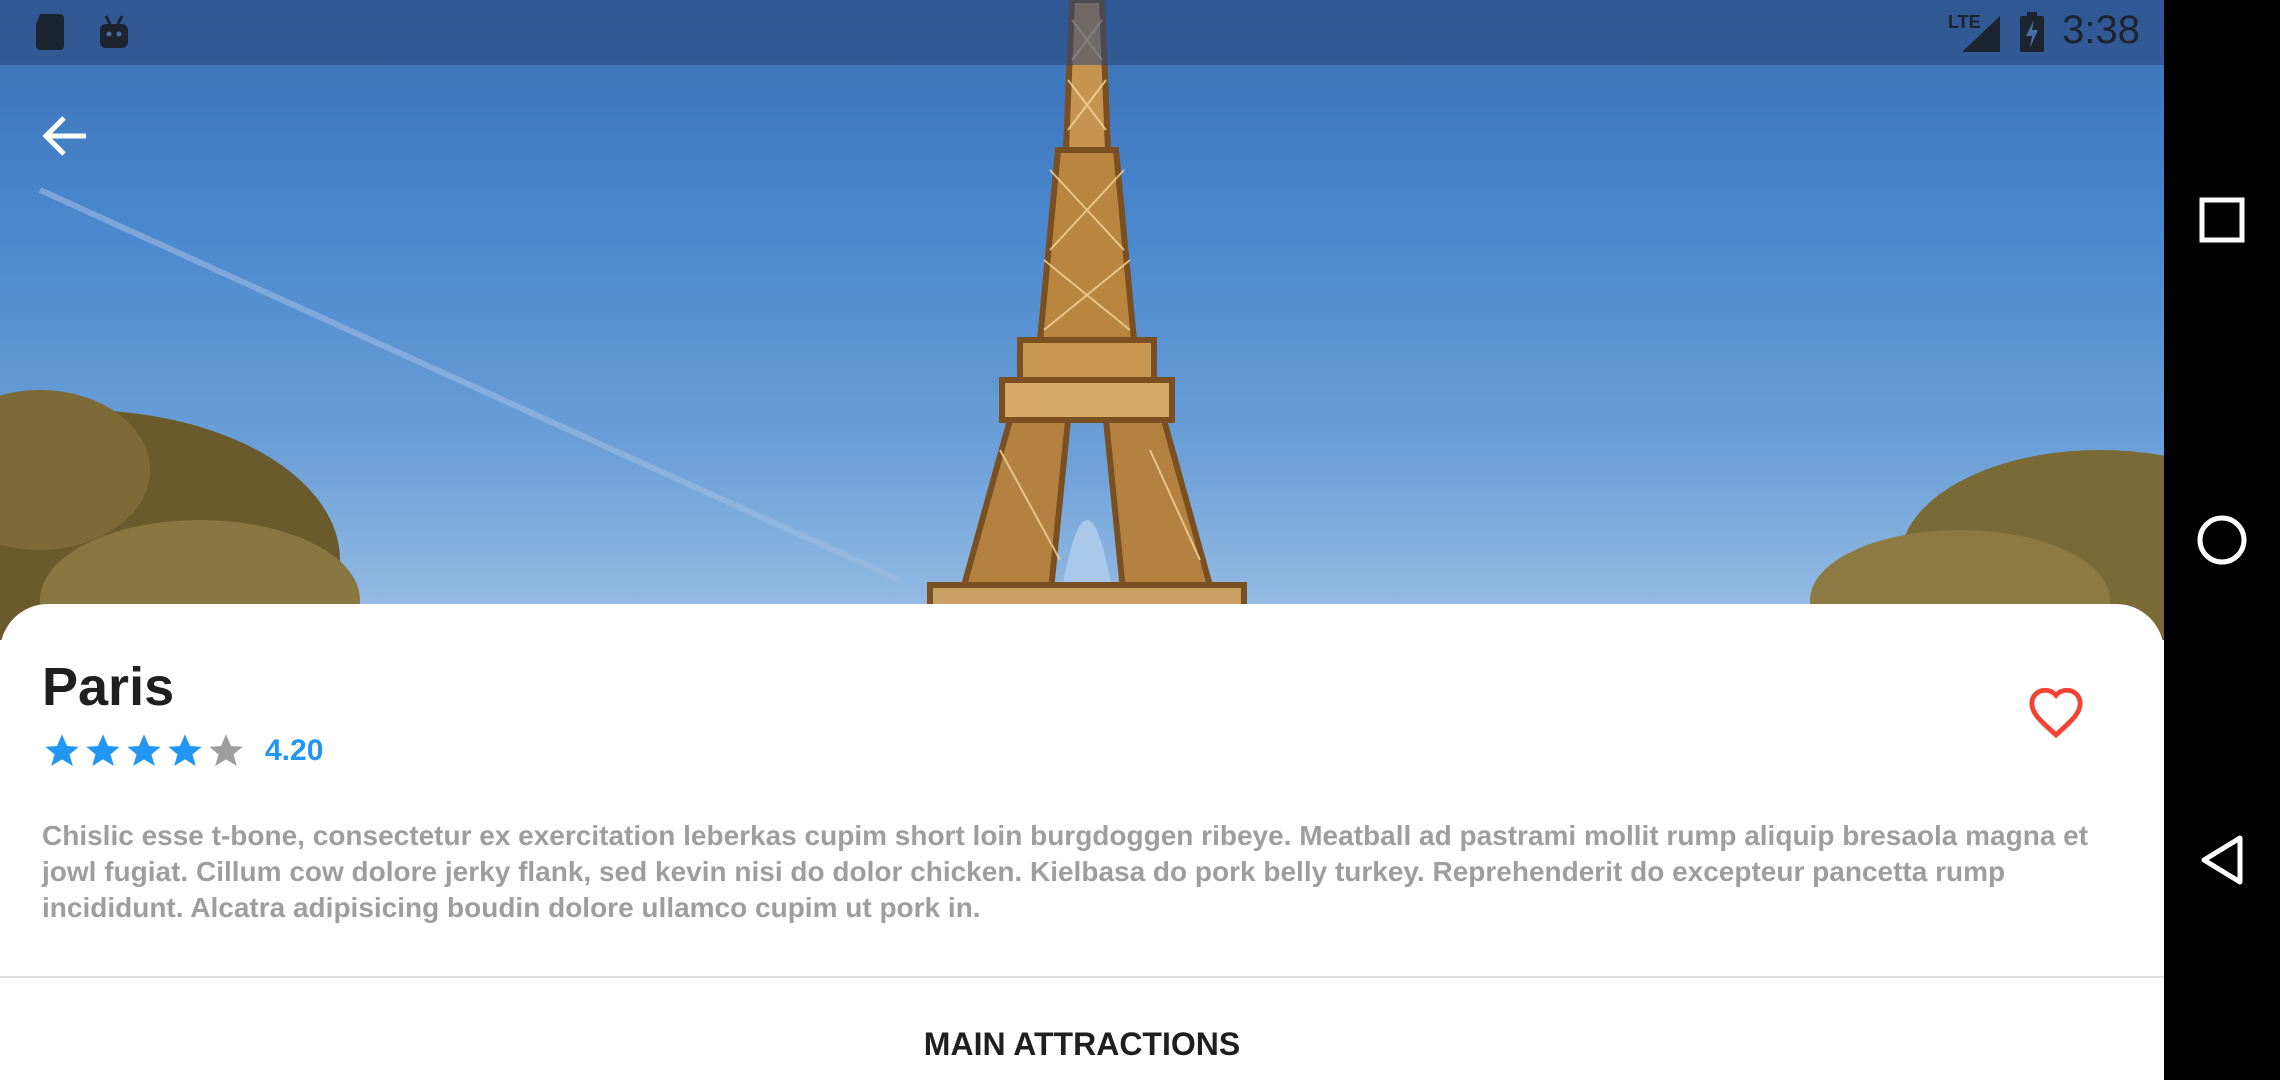 This screenshot has width=2280, height=1080. I want to click on system-back-button, so click(2222, 860).